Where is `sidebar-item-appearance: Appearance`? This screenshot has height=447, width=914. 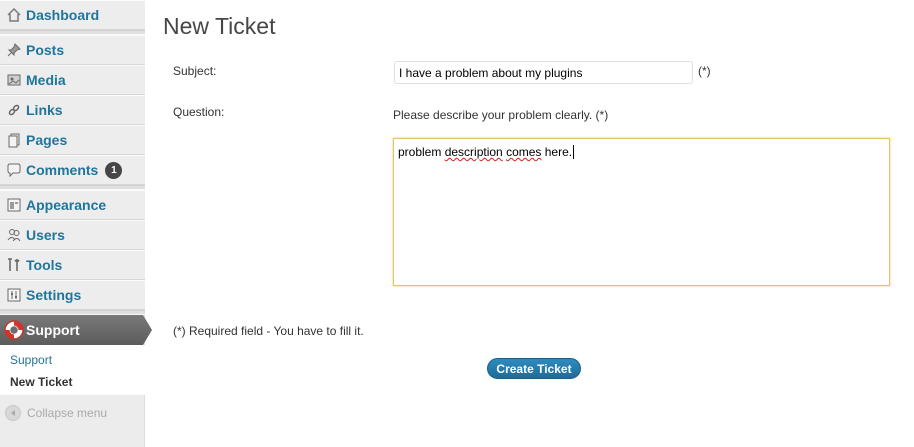 sidebar-item-appearance: Appearance is located at coordinates (72, 205).